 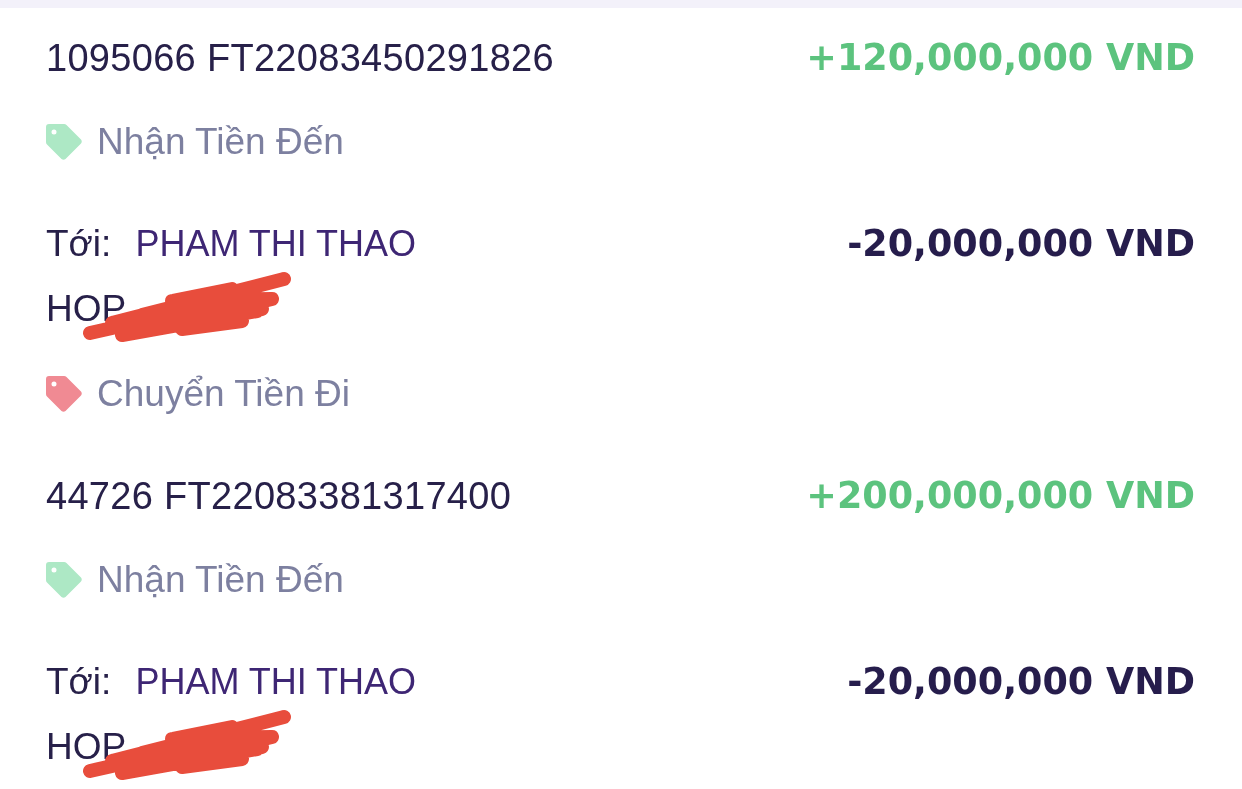 I want to click on category-label: Chuyển Tiền Đi, so click(x=223, y=394).